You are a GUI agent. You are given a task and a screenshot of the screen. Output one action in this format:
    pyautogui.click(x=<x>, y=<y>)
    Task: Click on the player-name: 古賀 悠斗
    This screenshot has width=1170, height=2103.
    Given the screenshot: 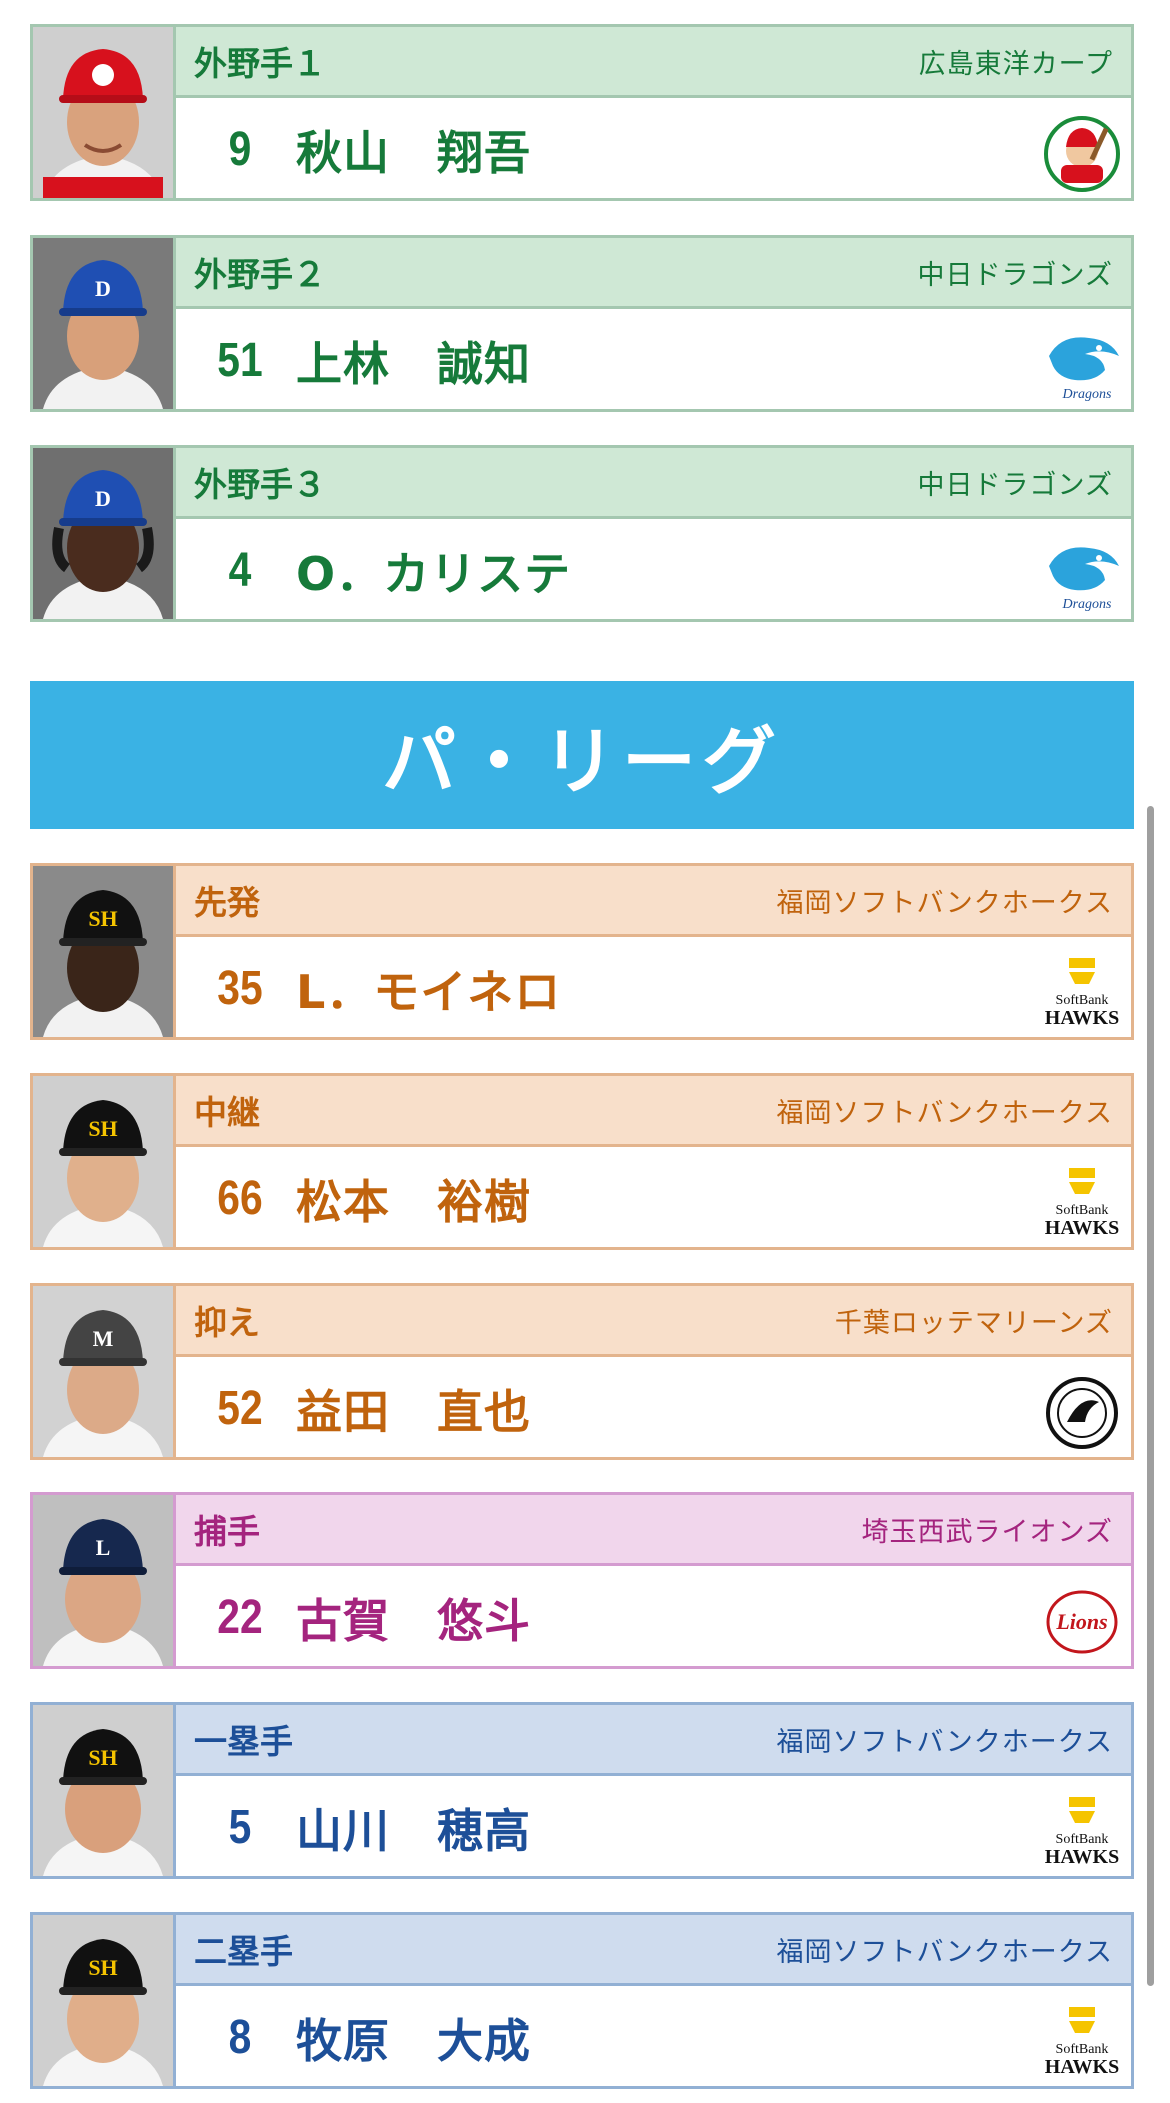 What is the action you would take?
    pyautogui.click(x=413, y=1620)
    